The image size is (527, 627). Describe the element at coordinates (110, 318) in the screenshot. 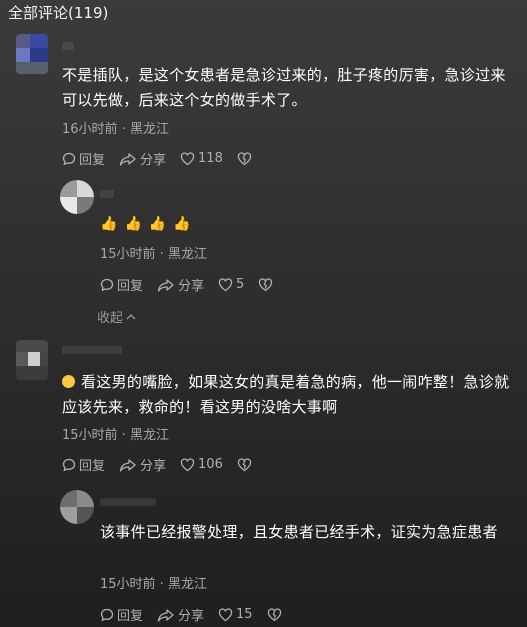

I see `collapse-label: 收起` at that location.